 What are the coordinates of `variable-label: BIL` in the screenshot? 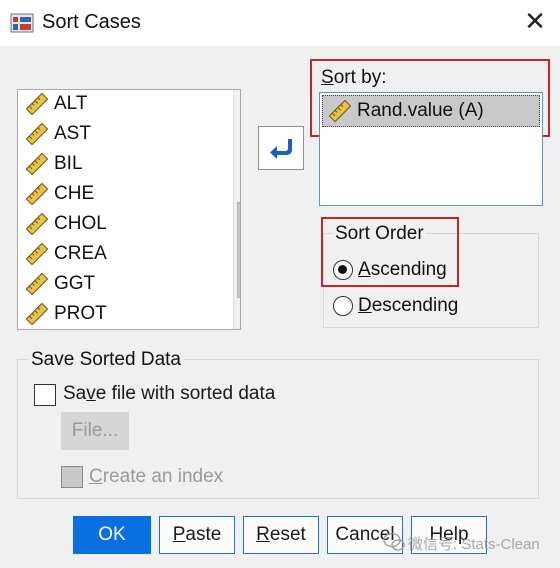 It's located at (68, 163).